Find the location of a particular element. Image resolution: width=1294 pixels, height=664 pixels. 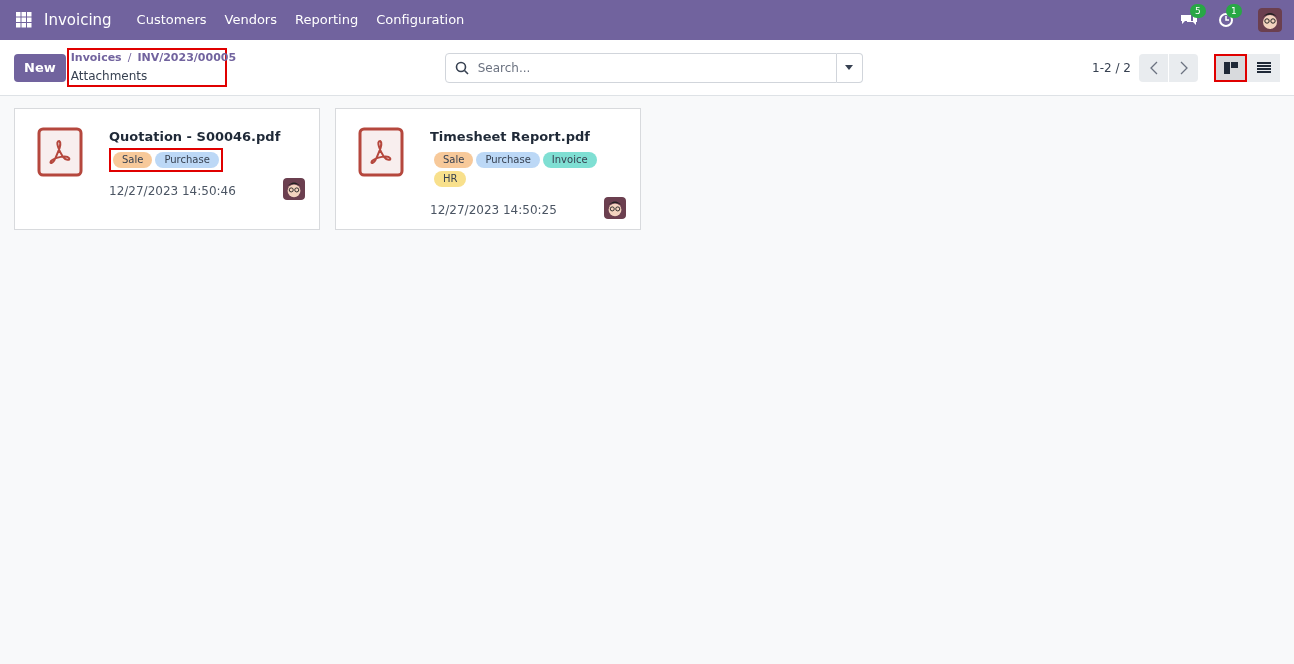

notification-badge: 1 is located at coordinates (1234, 11).